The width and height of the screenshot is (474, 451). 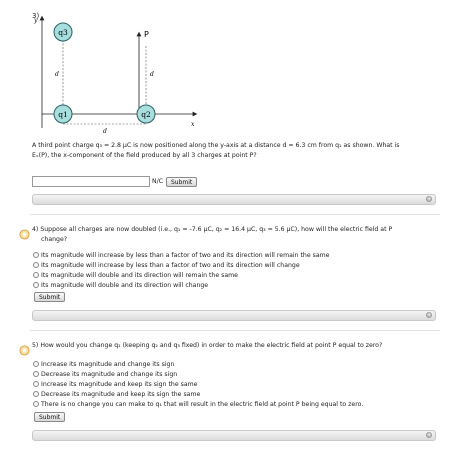 What do you see at coordinates (57, 74) in the screenshot?
I see `d-left-label: d` at bounding box center [57, 74].